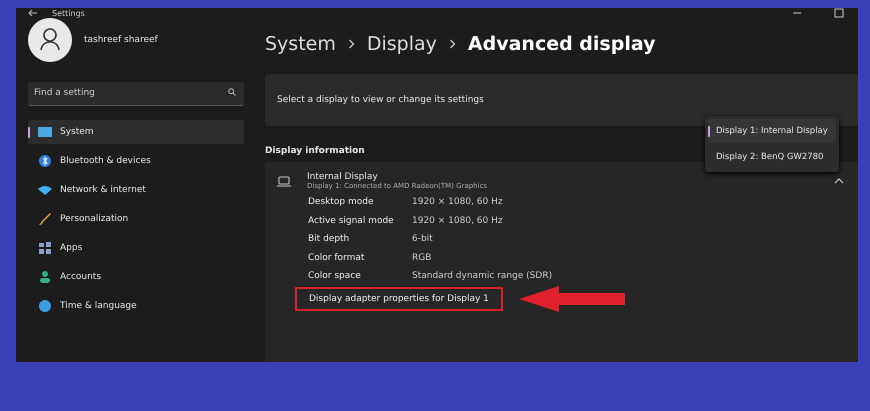 The image size is (870, 411). Describe the element at coordinates (50, 40) in the screenshot. I see `avatar-icon` at that location.